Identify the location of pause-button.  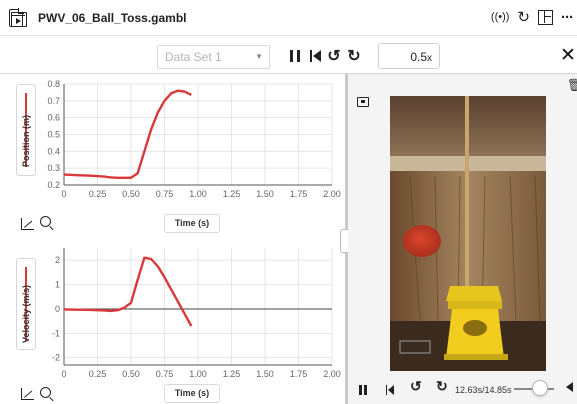
(295, 56).